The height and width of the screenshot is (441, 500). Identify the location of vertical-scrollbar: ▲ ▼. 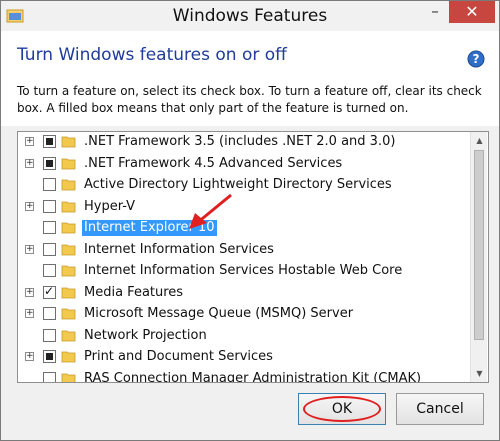
(478, 257).